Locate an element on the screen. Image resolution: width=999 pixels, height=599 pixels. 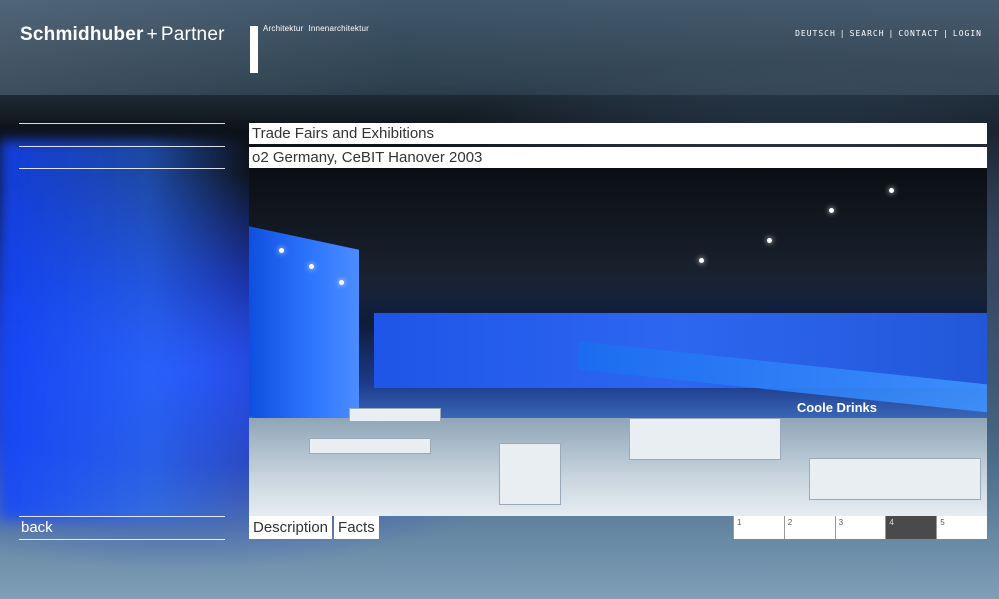
category-title: Trade Fairs and Exhibitions is located at coordinates (618, 133).